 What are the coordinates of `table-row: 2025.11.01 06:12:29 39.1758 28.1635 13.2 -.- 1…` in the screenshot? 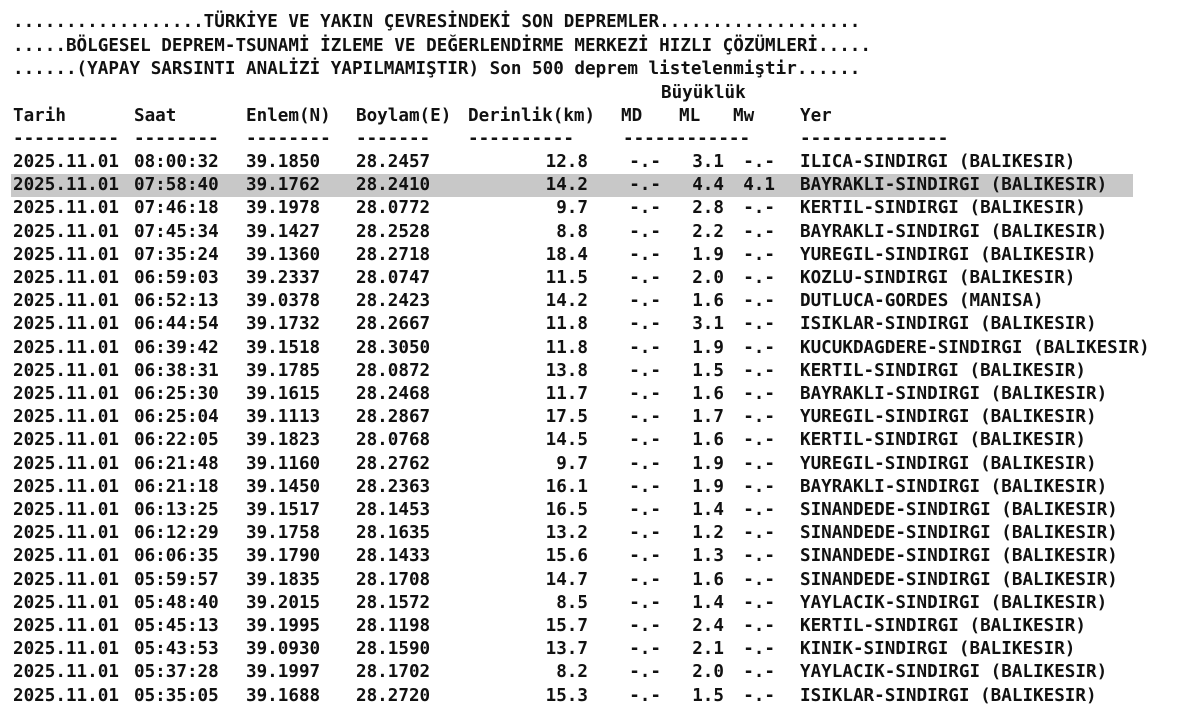 It's located at (573, 533).